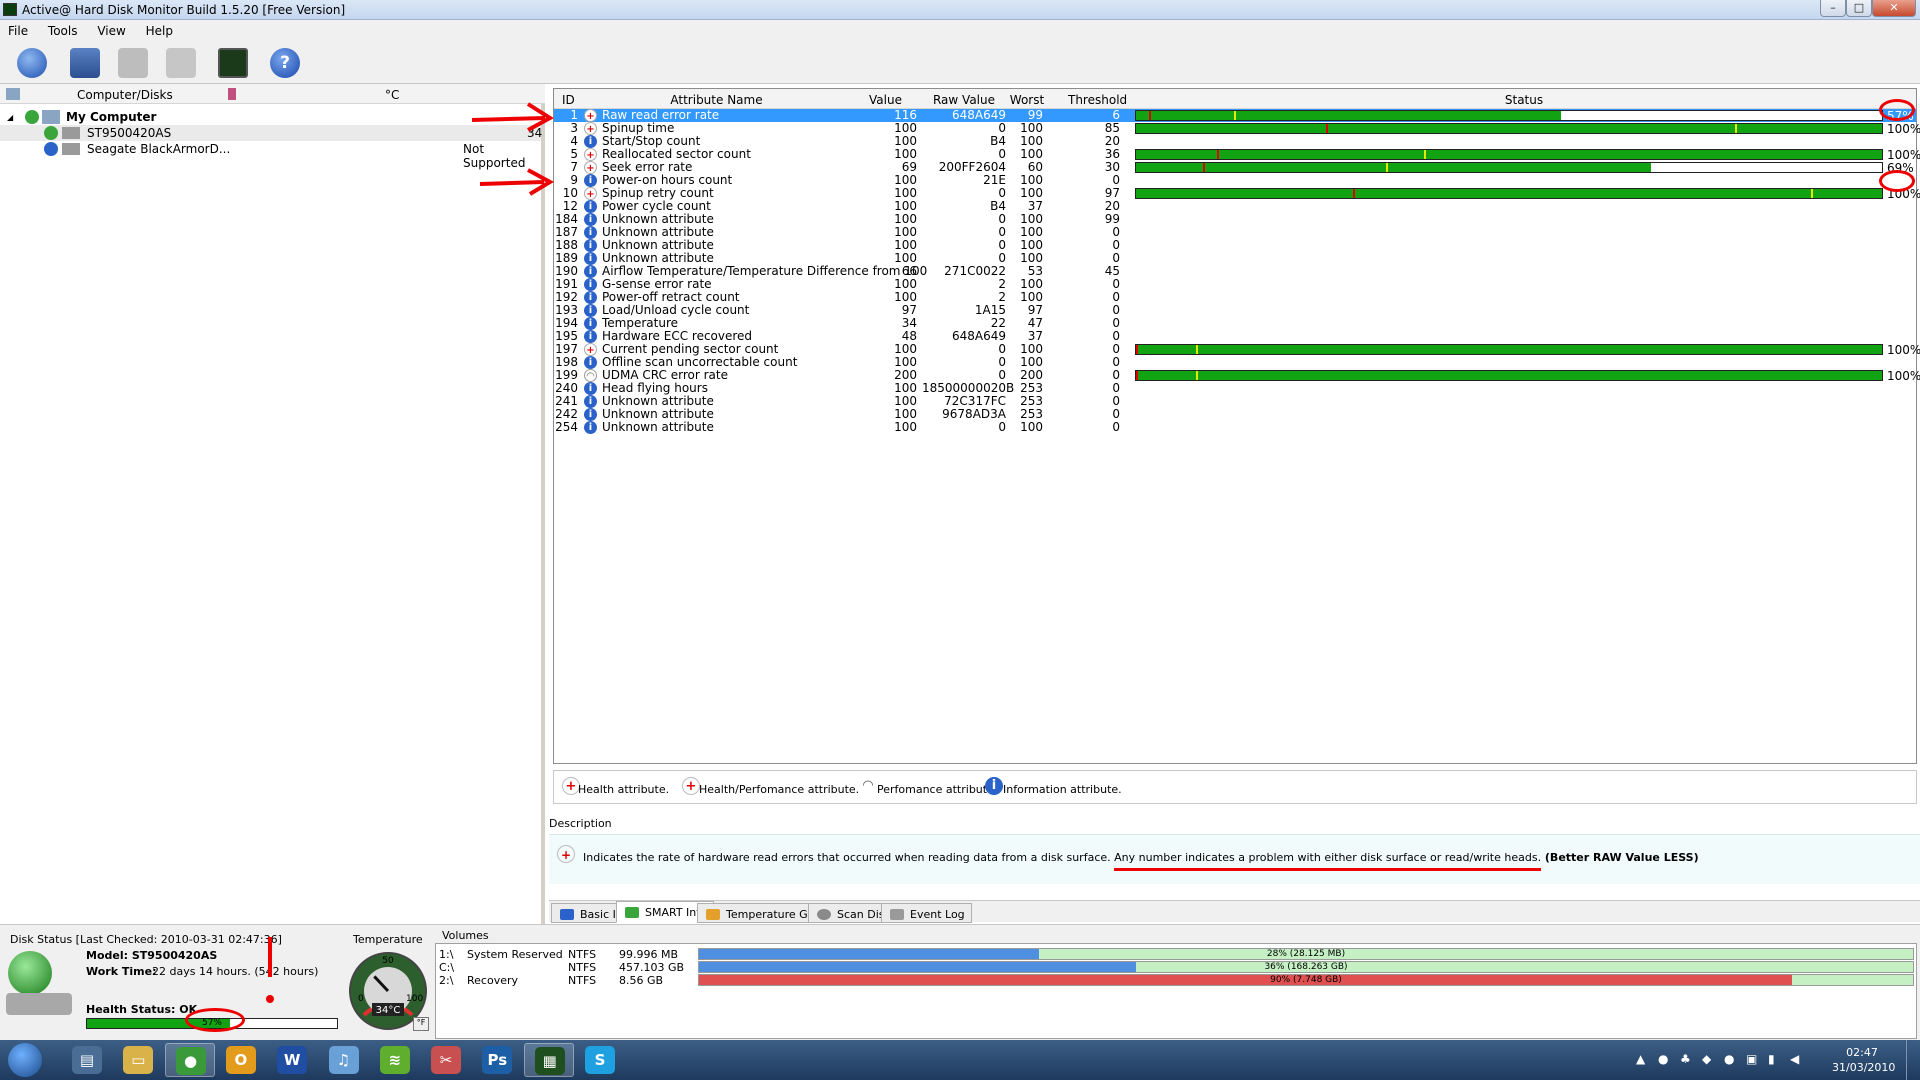 This screenshot has height=1080, width=1920. Describe the element at coordinates (181, 63) in the screenshot. I see `close-disk-icon` at that location.